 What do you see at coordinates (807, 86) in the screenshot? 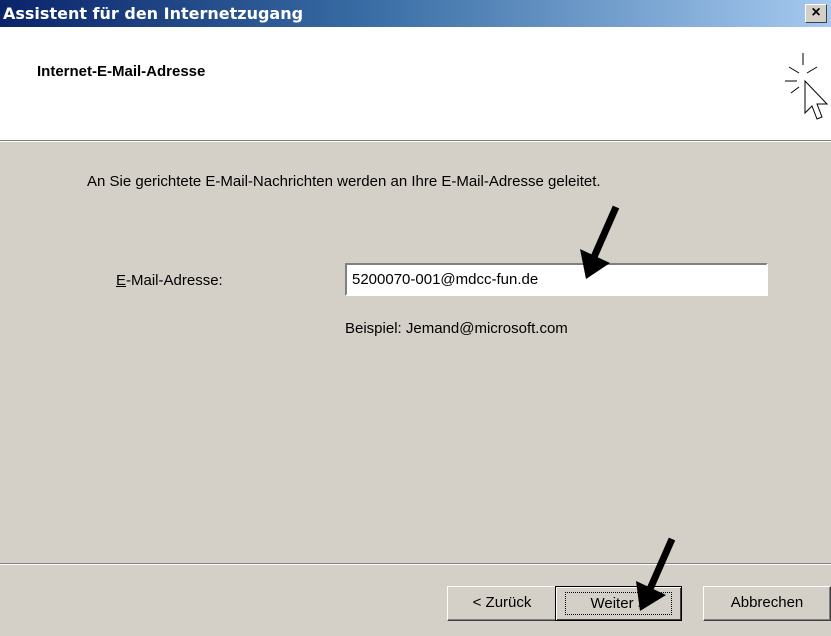
I see `wizard-cursor-icon` at bounding box center [807, 86].